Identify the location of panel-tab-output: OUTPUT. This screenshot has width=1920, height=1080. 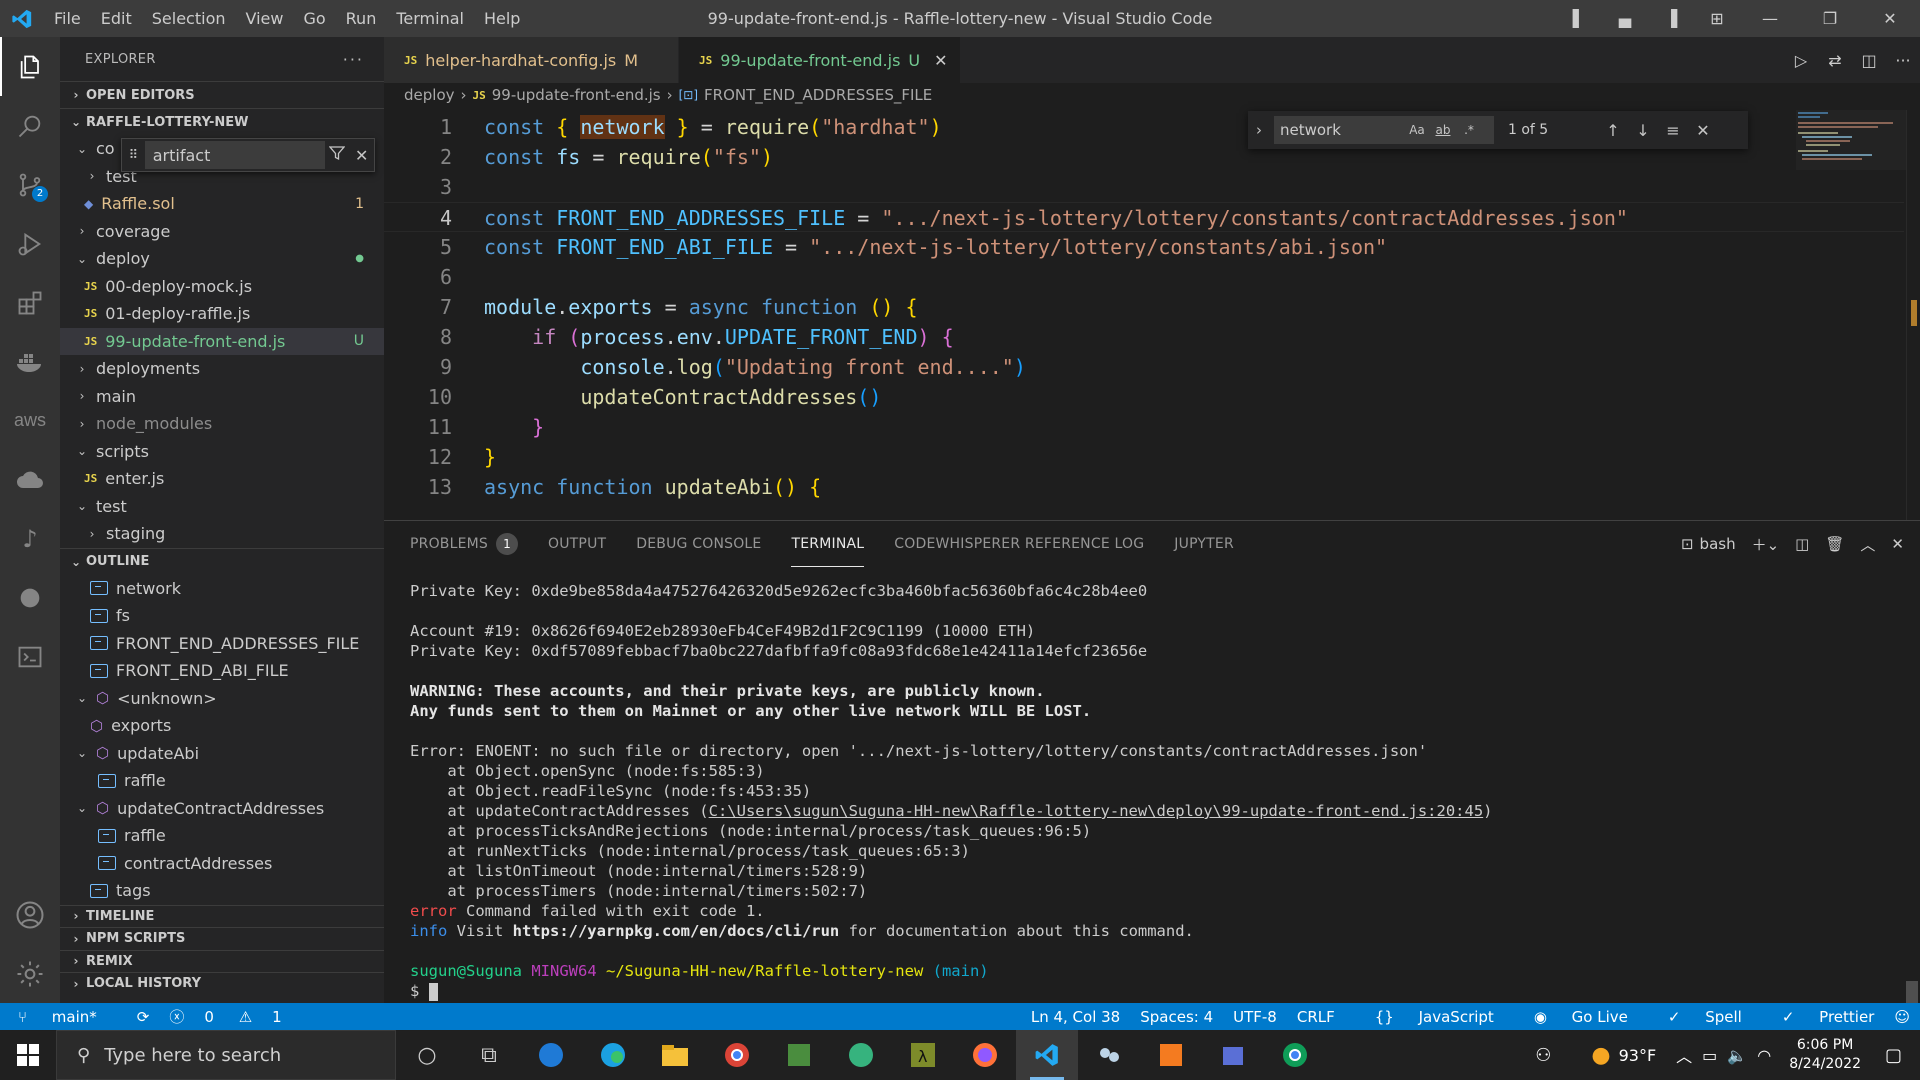
(577, 544).